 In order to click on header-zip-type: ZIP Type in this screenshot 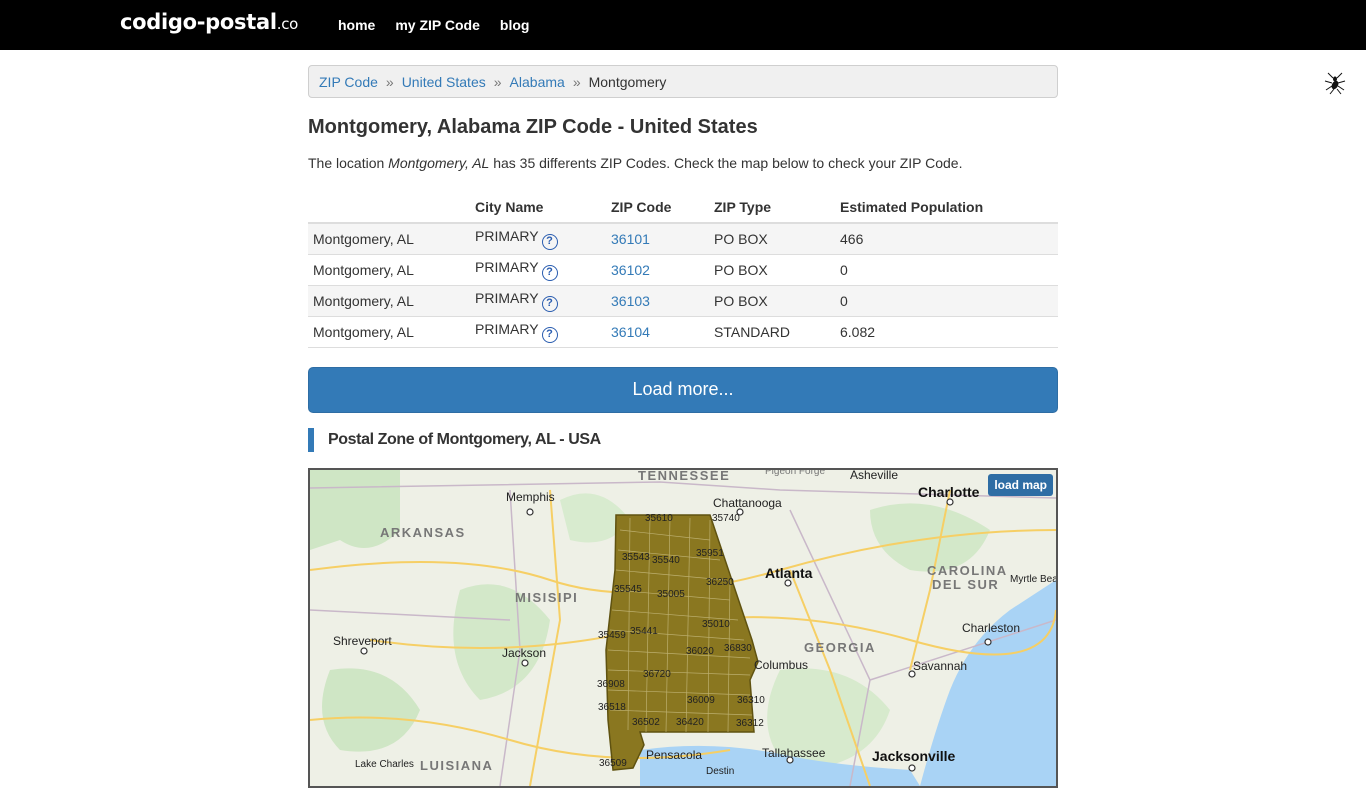, I will do `click(772, 208)`.